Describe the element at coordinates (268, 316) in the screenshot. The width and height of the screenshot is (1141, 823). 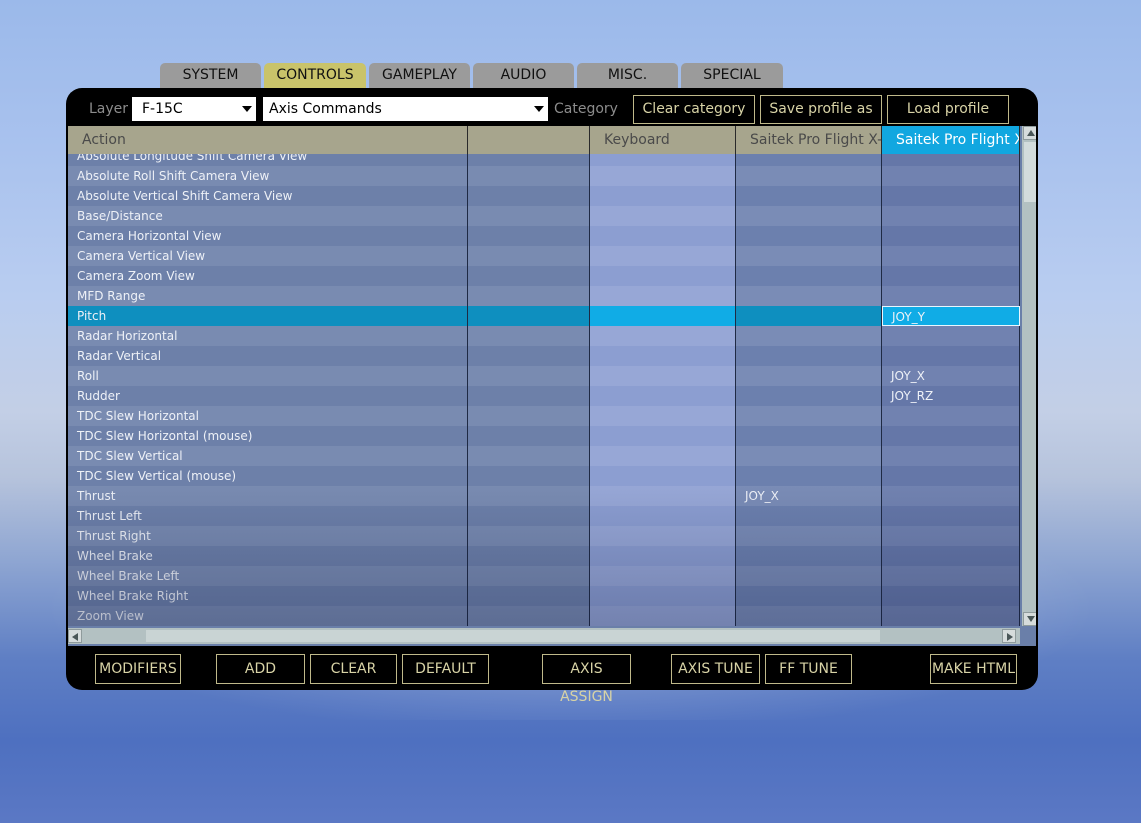
I see `action-cell: Pitch` at that location.